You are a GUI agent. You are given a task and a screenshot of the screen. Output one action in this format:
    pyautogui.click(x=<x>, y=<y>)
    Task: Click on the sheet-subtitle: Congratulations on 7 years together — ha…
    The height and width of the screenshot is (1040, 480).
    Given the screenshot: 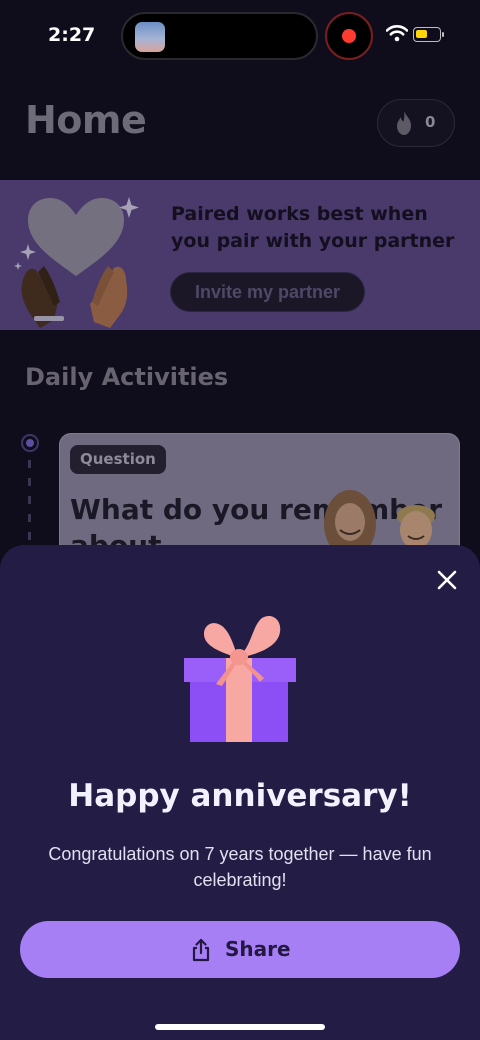 What is the action you would take?
    pyautogui.click(x=240, y=867)
    